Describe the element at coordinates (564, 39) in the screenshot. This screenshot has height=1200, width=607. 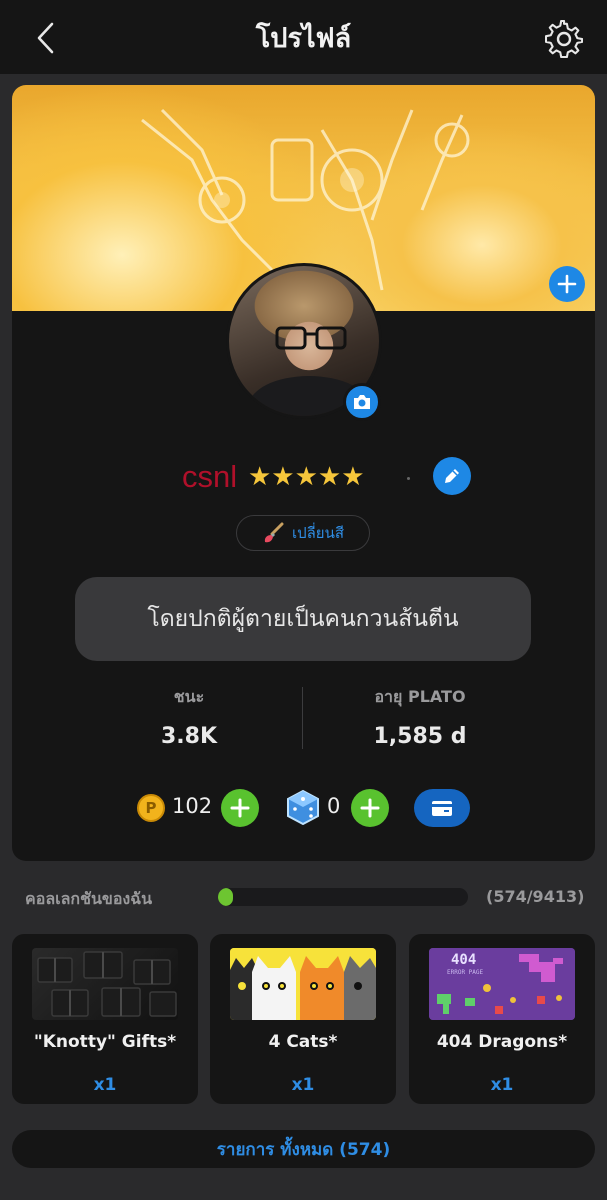
I see `gear-icon` at that location.